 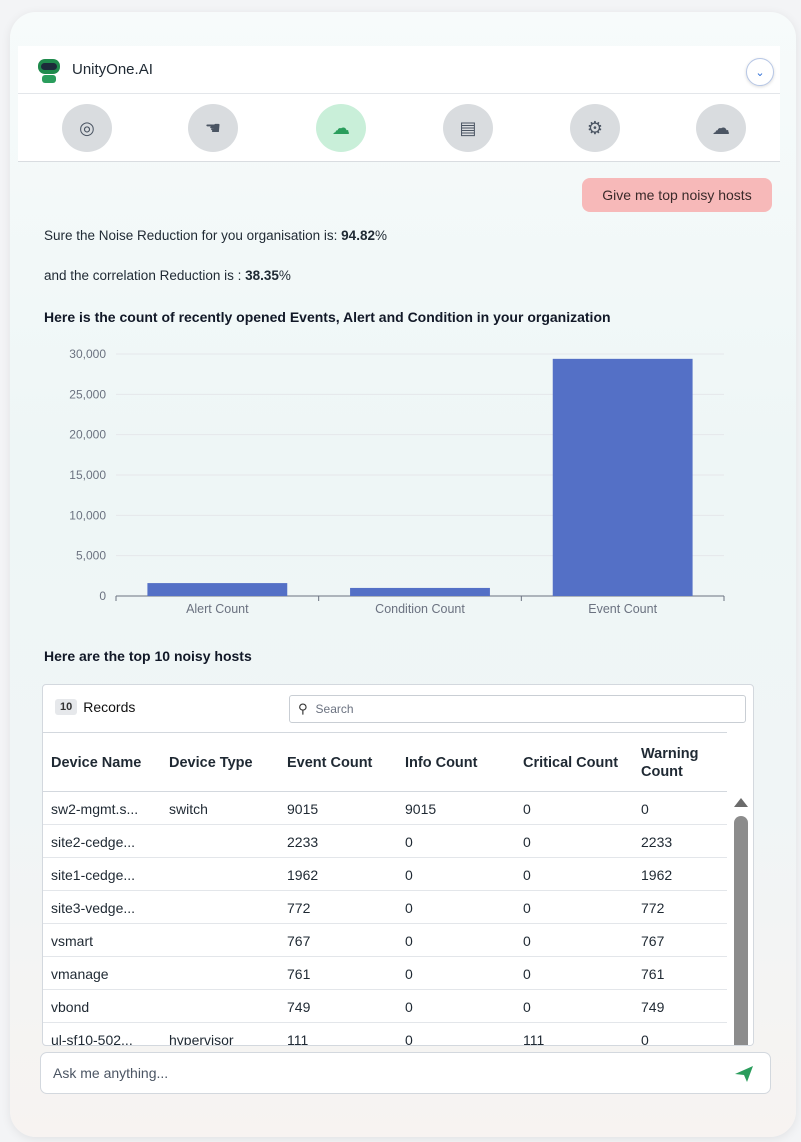 What do you see at coordinates (741, 802) in the screenshot?
I see `scroll-up-arrow-icon` at bounding box center [741, 802].